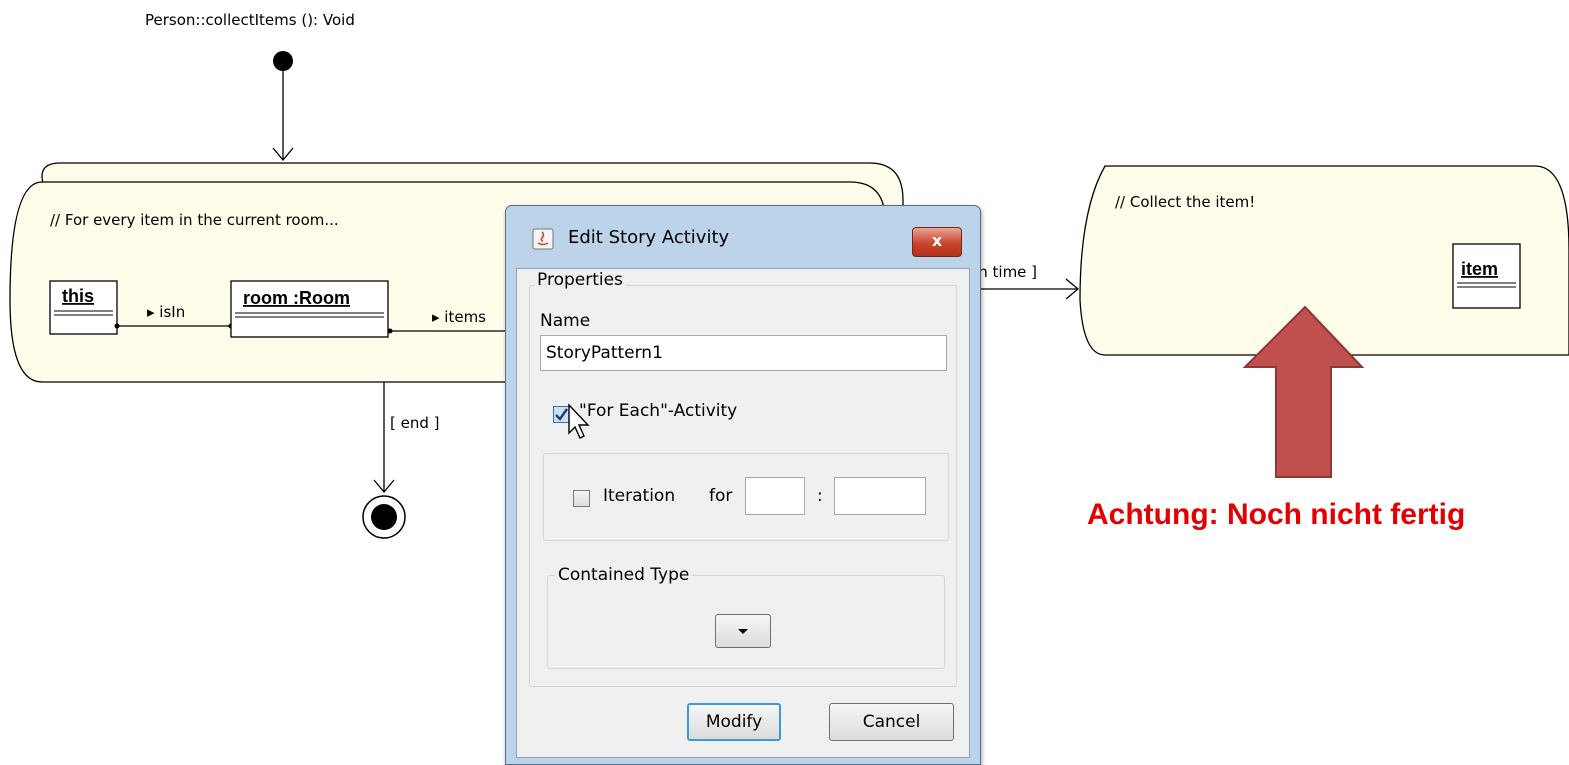 The height and width of the screenshot is (765, 1569). Describe the element at coordinates (734, 722) in the screenshot. I see `modify-button: Modify` at that location.